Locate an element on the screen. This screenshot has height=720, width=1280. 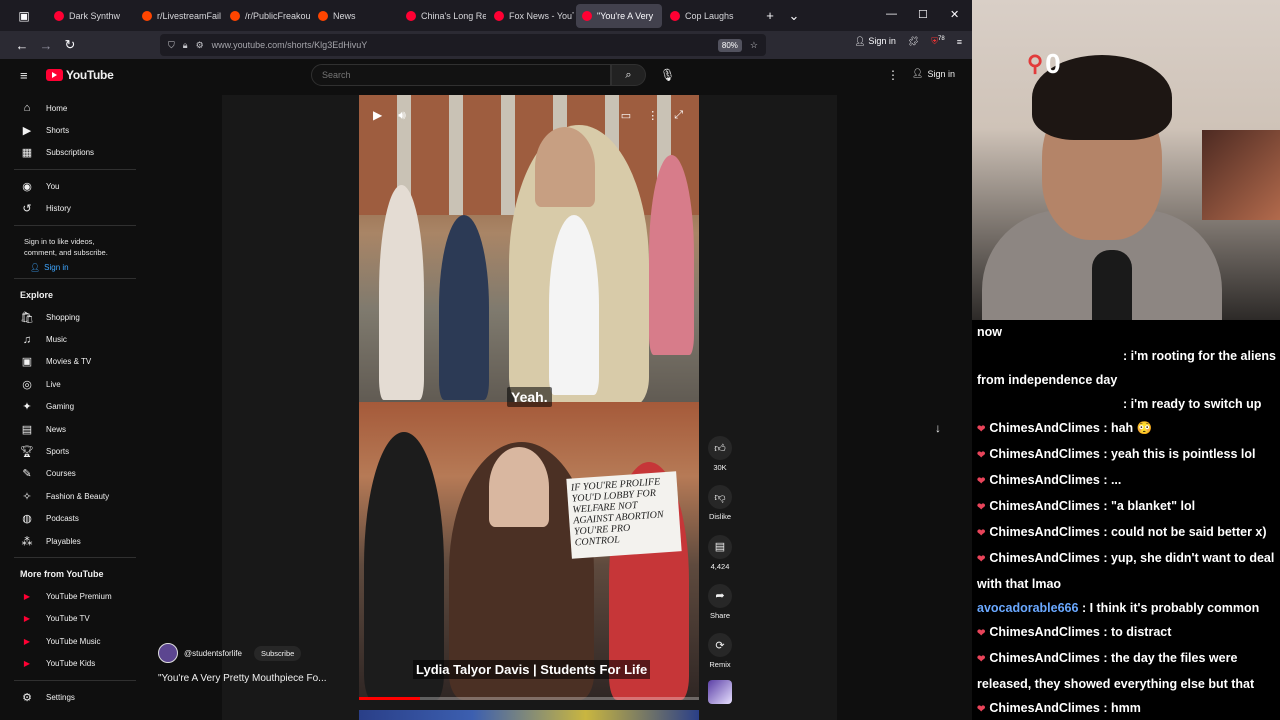
ublock-icon: ⛨78 is located at coordinates (937, 41).